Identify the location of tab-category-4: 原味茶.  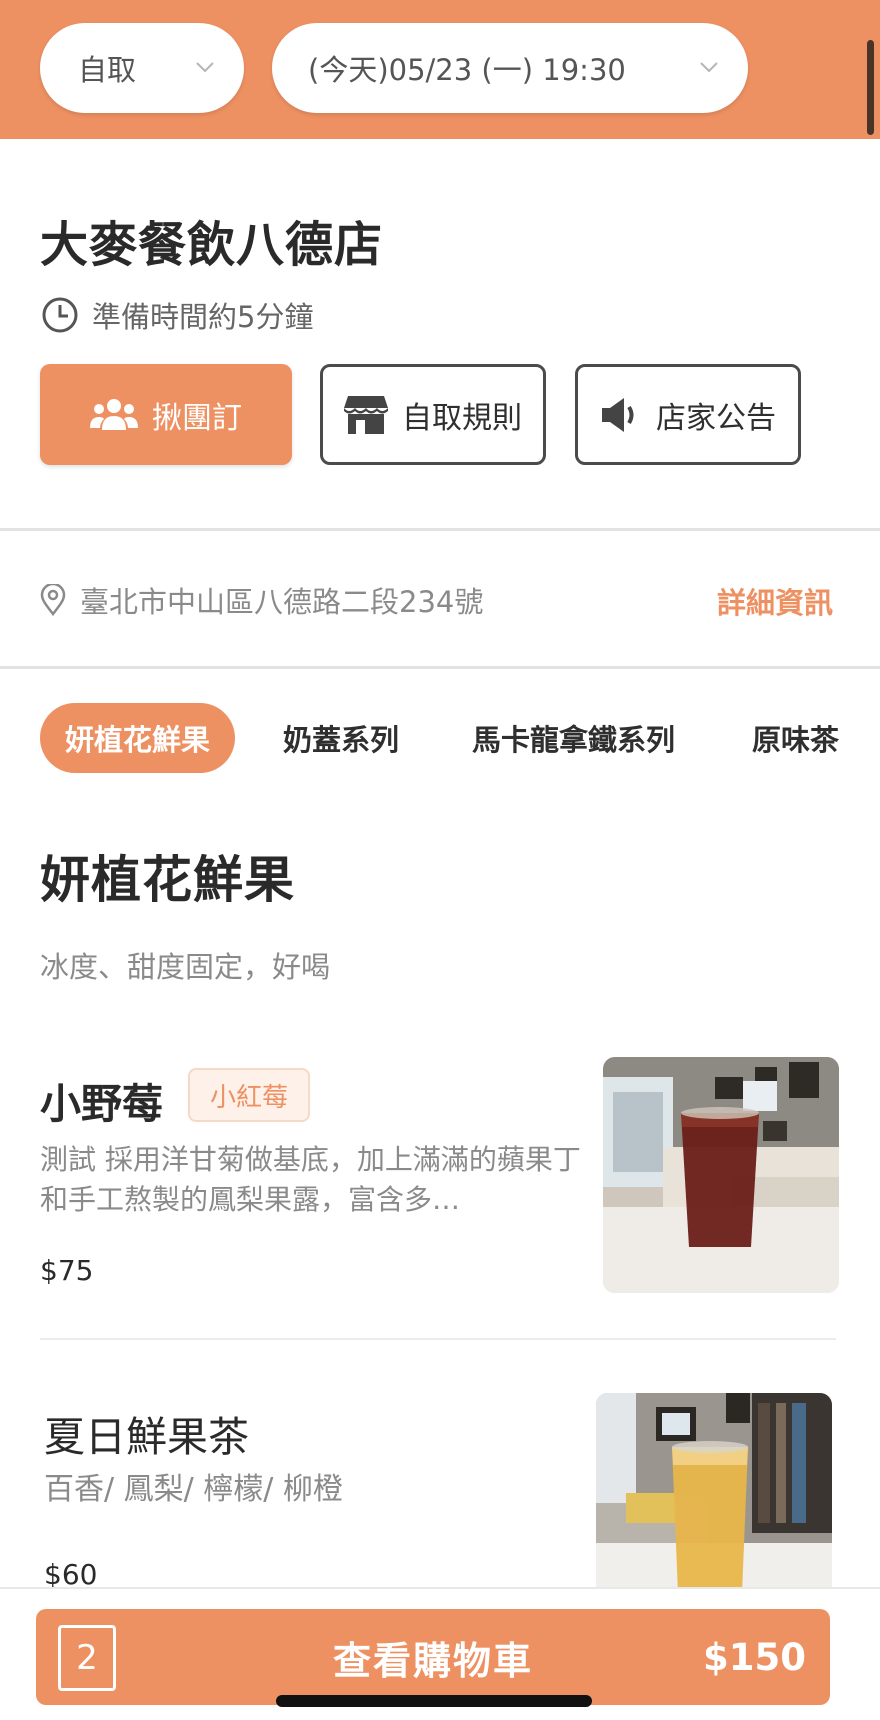
(795, 738).